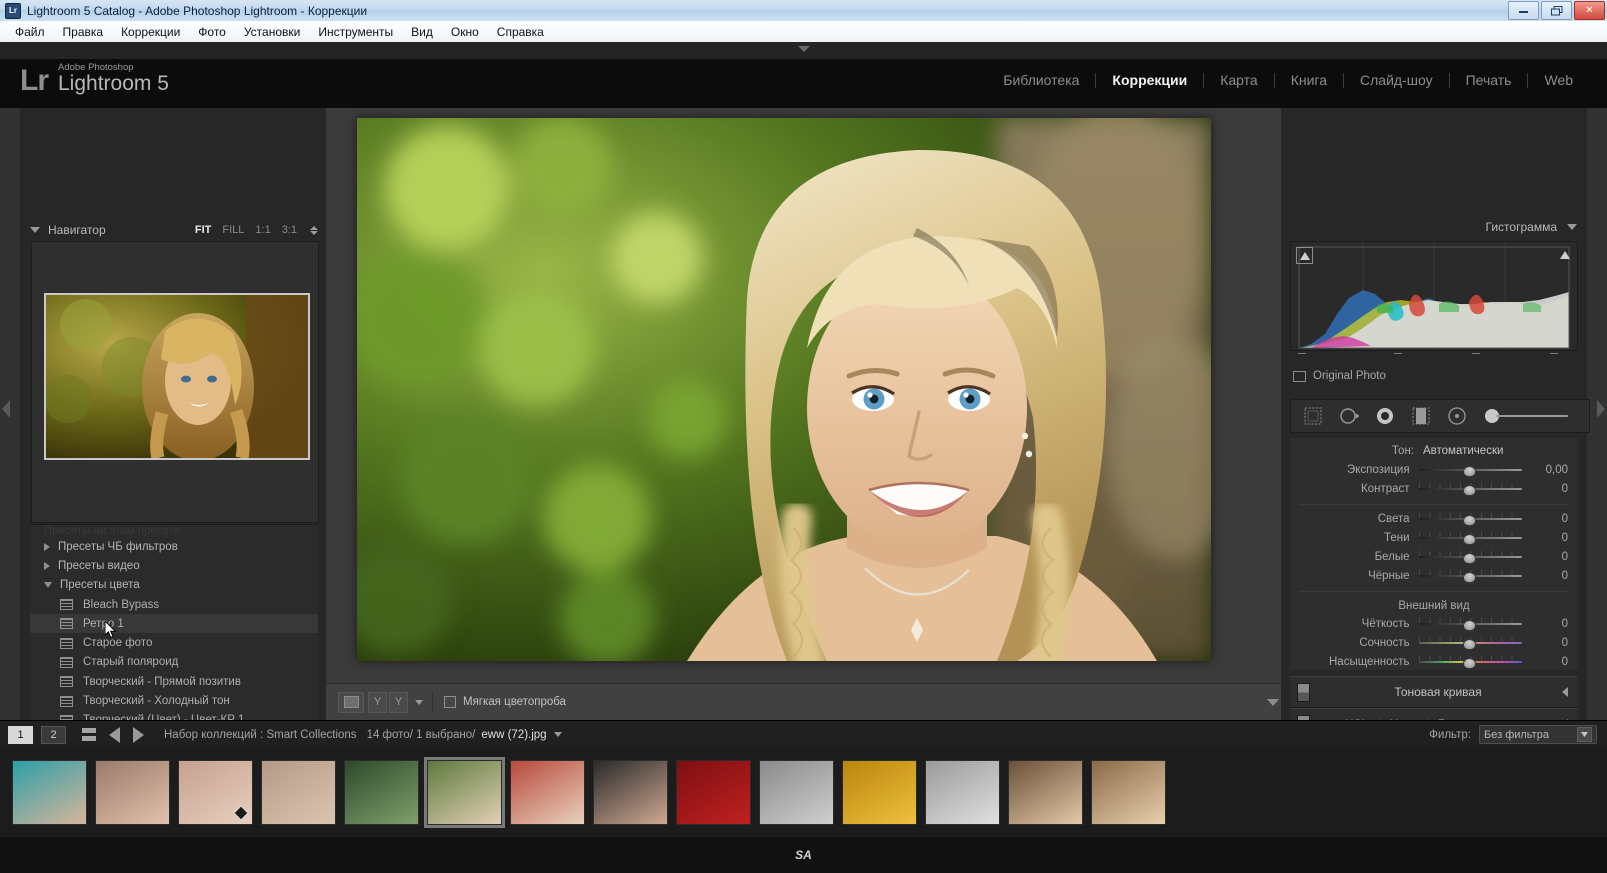 The image size is (1607, 873). Describe the element at coordinates (150, 32) in the screenshot. I see `menu-item-develop: Коррекции` at that location.